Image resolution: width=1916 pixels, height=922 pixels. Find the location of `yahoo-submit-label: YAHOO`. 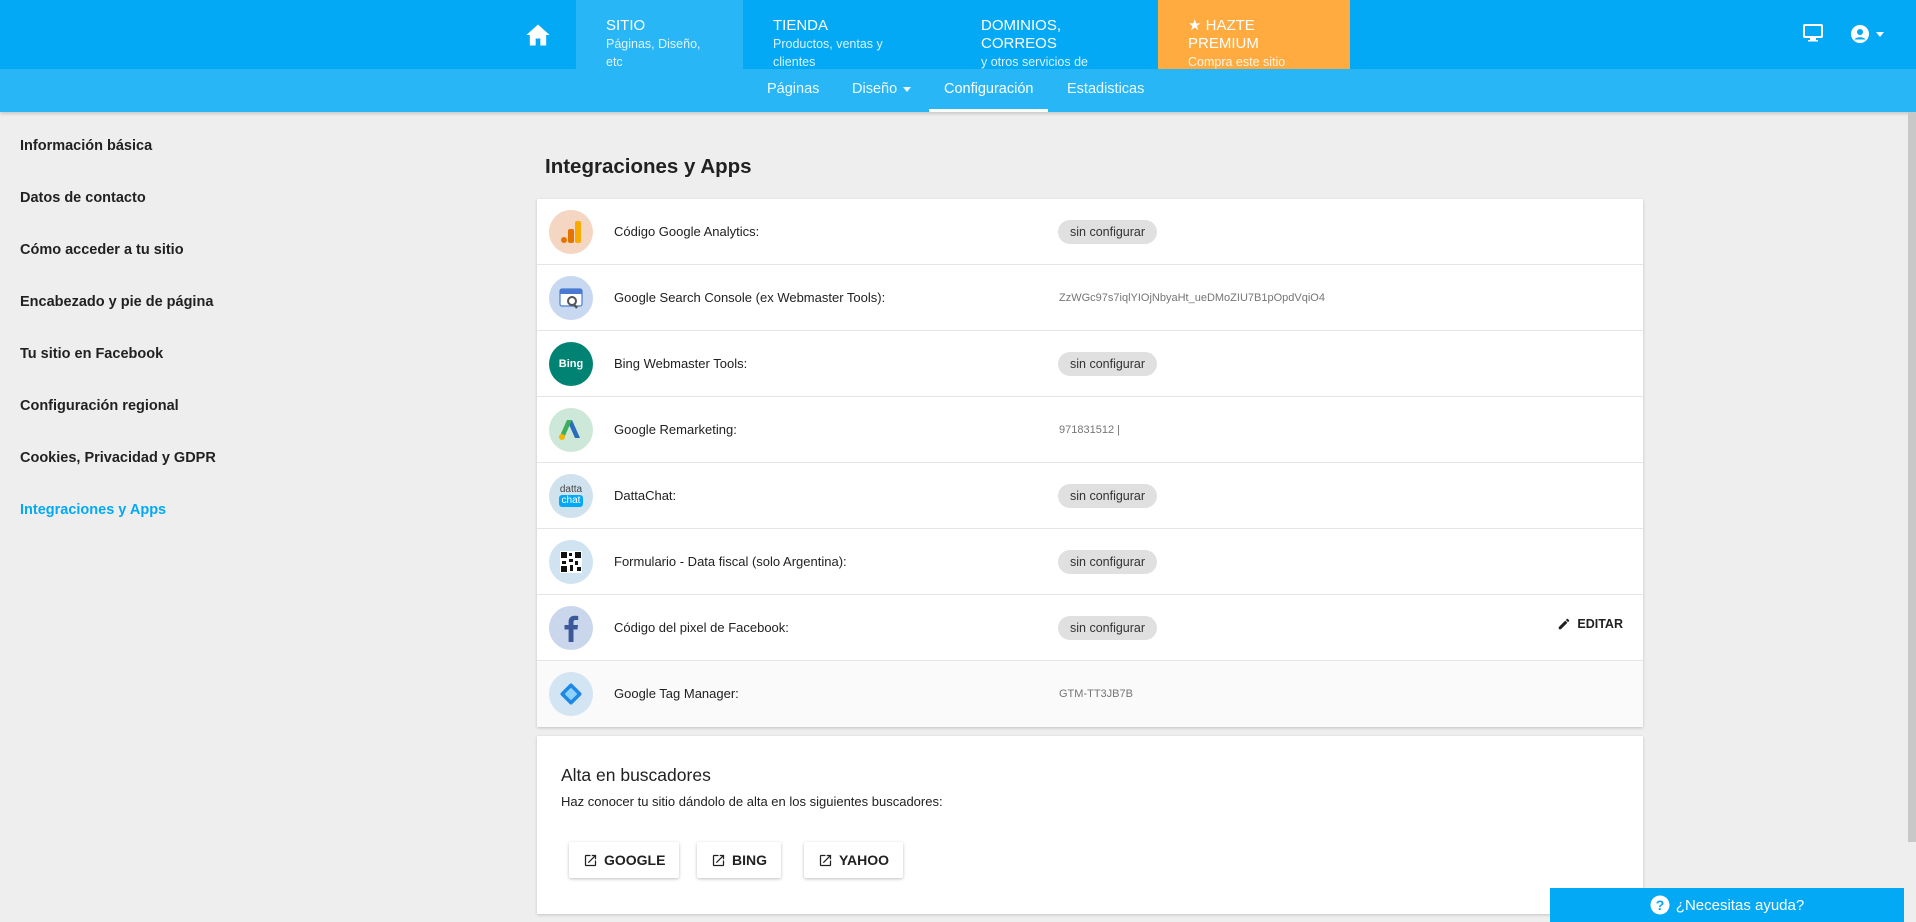

yahoo-submit-label: YAHOO is located at coordinates (864, 860).